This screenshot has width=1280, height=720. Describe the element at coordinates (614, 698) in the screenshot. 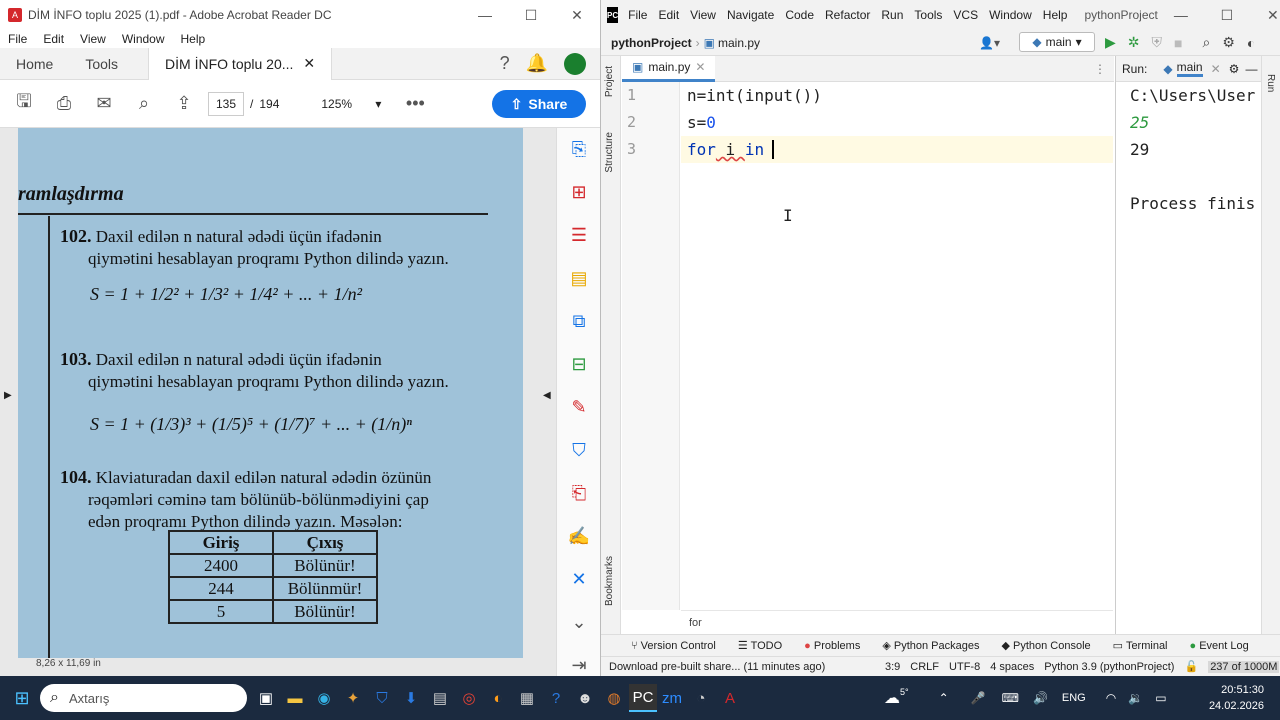

I see `paint-icon: ◍` at that location.